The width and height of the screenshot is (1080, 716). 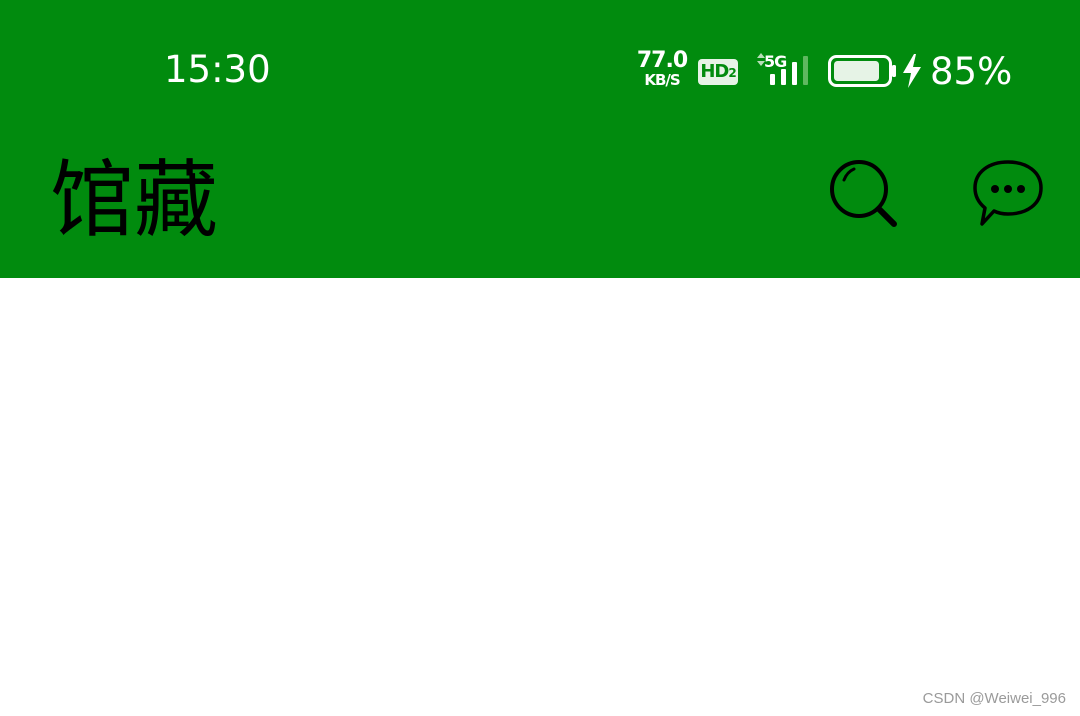 I want to click on search-button, so click(x=864, y=194).